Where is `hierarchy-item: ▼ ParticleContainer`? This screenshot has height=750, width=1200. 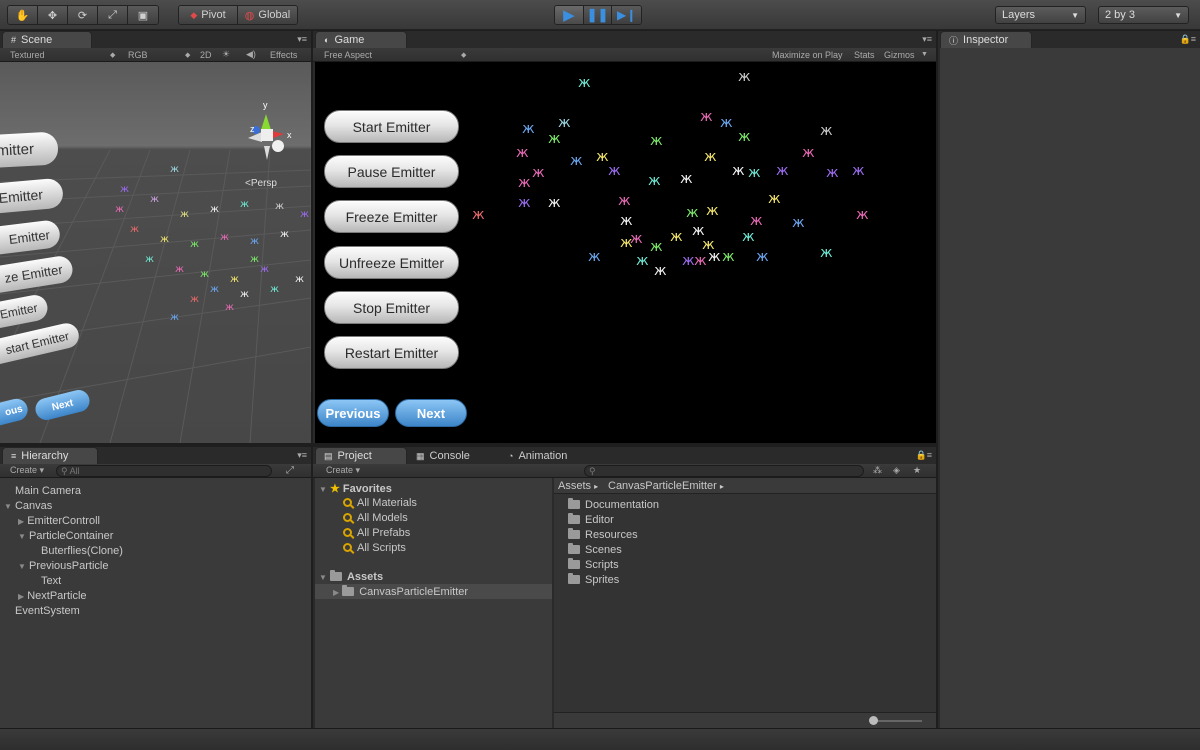
hierarchy-item: ▼ ParticleContainer is located at coordinates (65, 536).